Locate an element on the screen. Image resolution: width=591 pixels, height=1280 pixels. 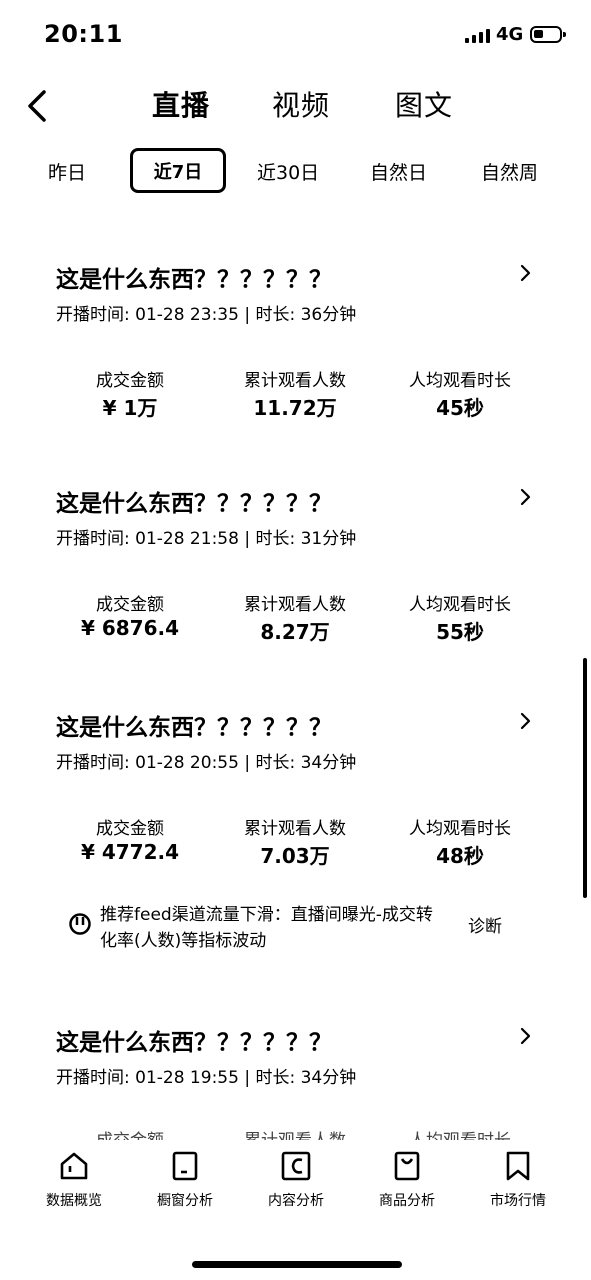
nav-showcase-analysis: 橱窗分析 is located at coordinates (185, 1180).